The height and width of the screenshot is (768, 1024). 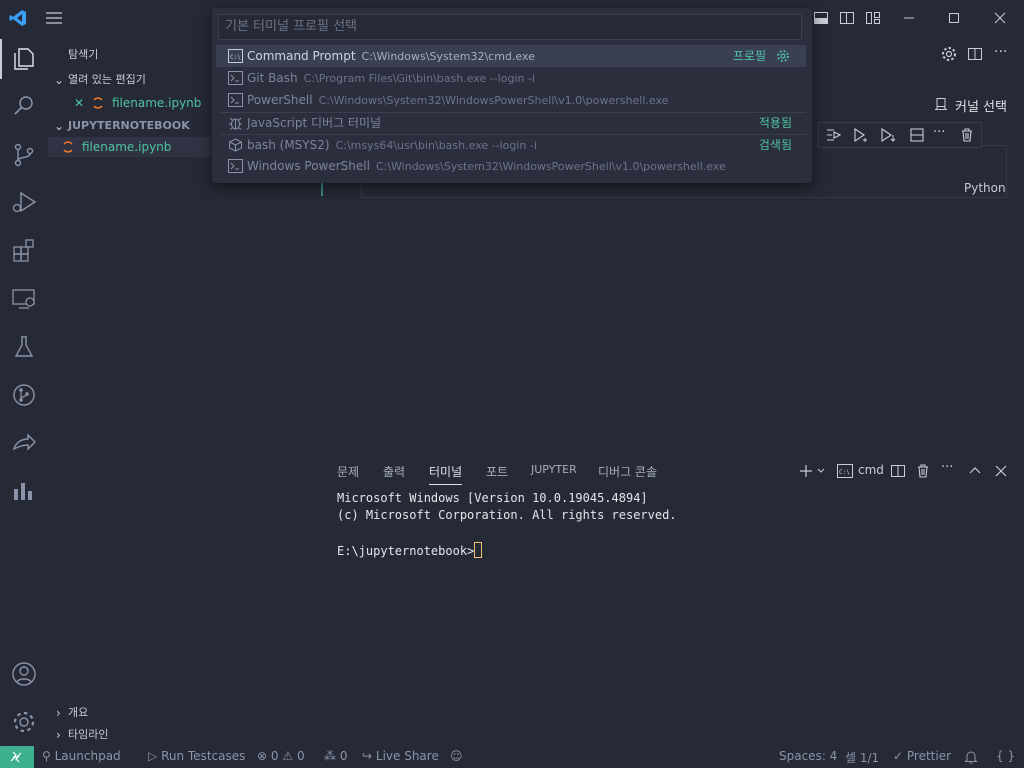 I want to click on remote-explorer-icon, so click(x=24, y=299).